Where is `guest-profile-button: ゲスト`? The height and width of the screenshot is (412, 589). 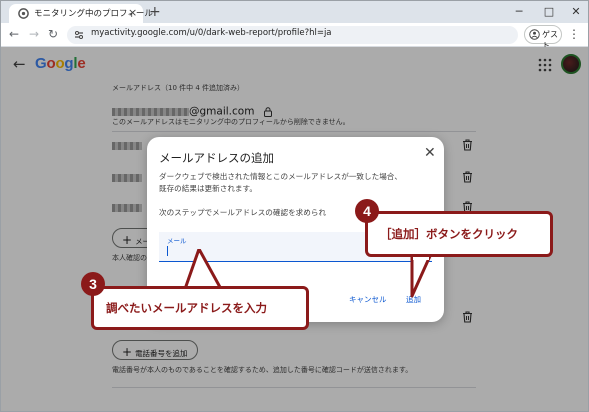
guest-profile-button: ゲスト is located at coordinates (543, 37).